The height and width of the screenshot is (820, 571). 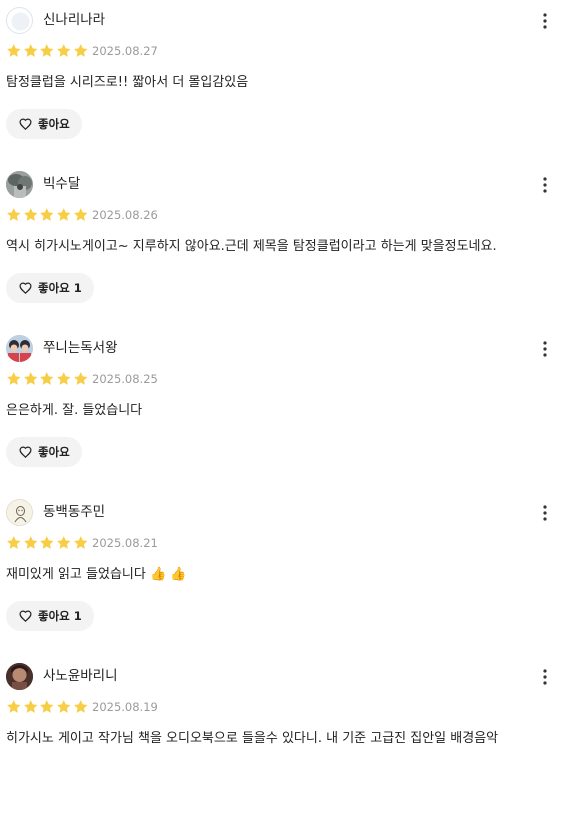 I want to click on reviewer-nickname: 쭈니는독서왕, so click(x=80, y=348).